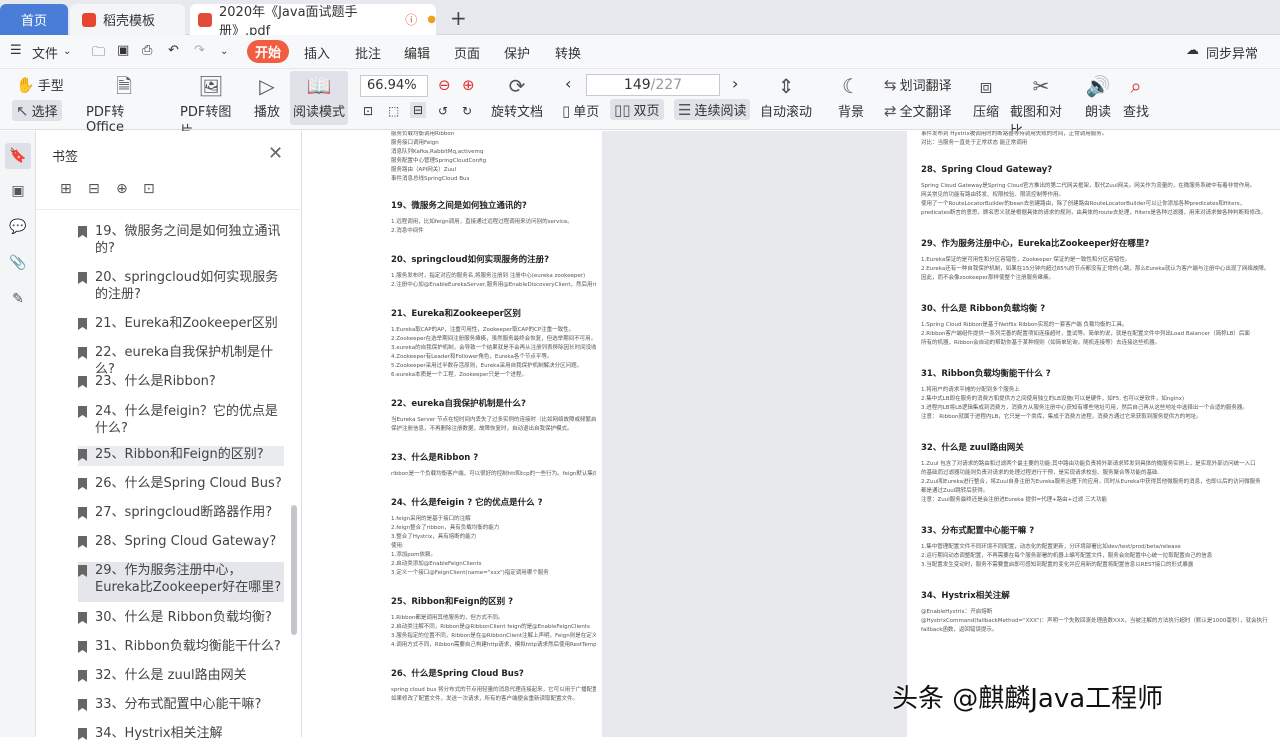 The image size is (1280, 745). What do you see at coordinates (173, 50) in the screenshot?
I see `undo-icon: ↶` at bounding box center [173, 50].